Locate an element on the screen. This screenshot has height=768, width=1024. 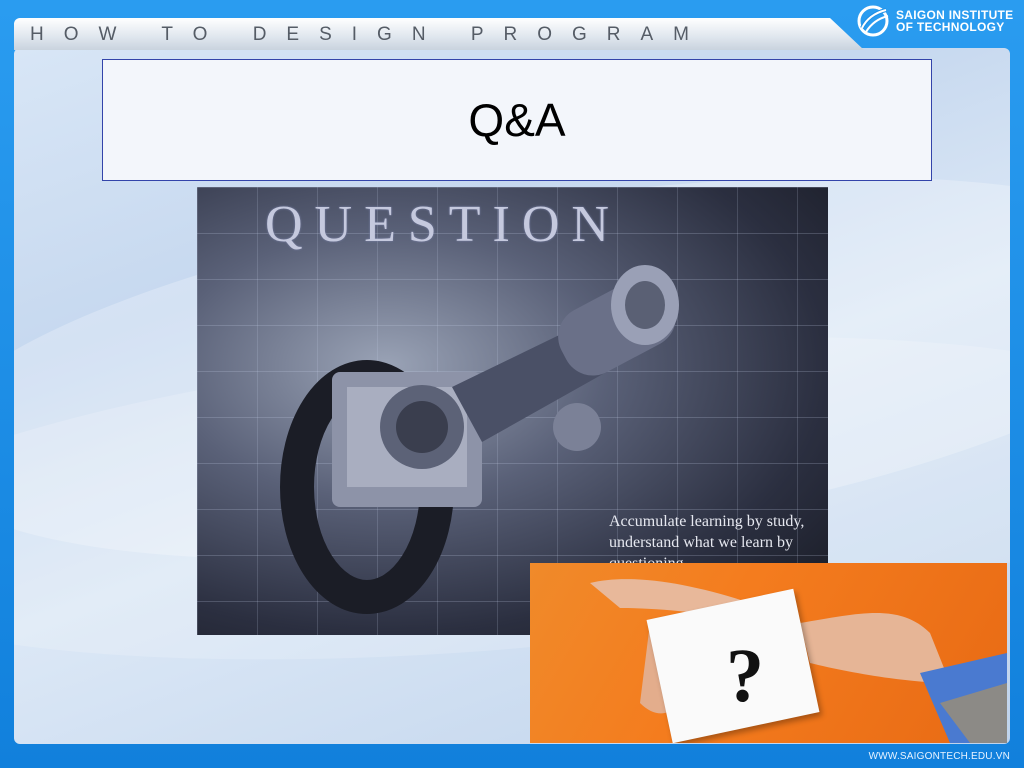
logo-icon is located at coordinates (873, 21).